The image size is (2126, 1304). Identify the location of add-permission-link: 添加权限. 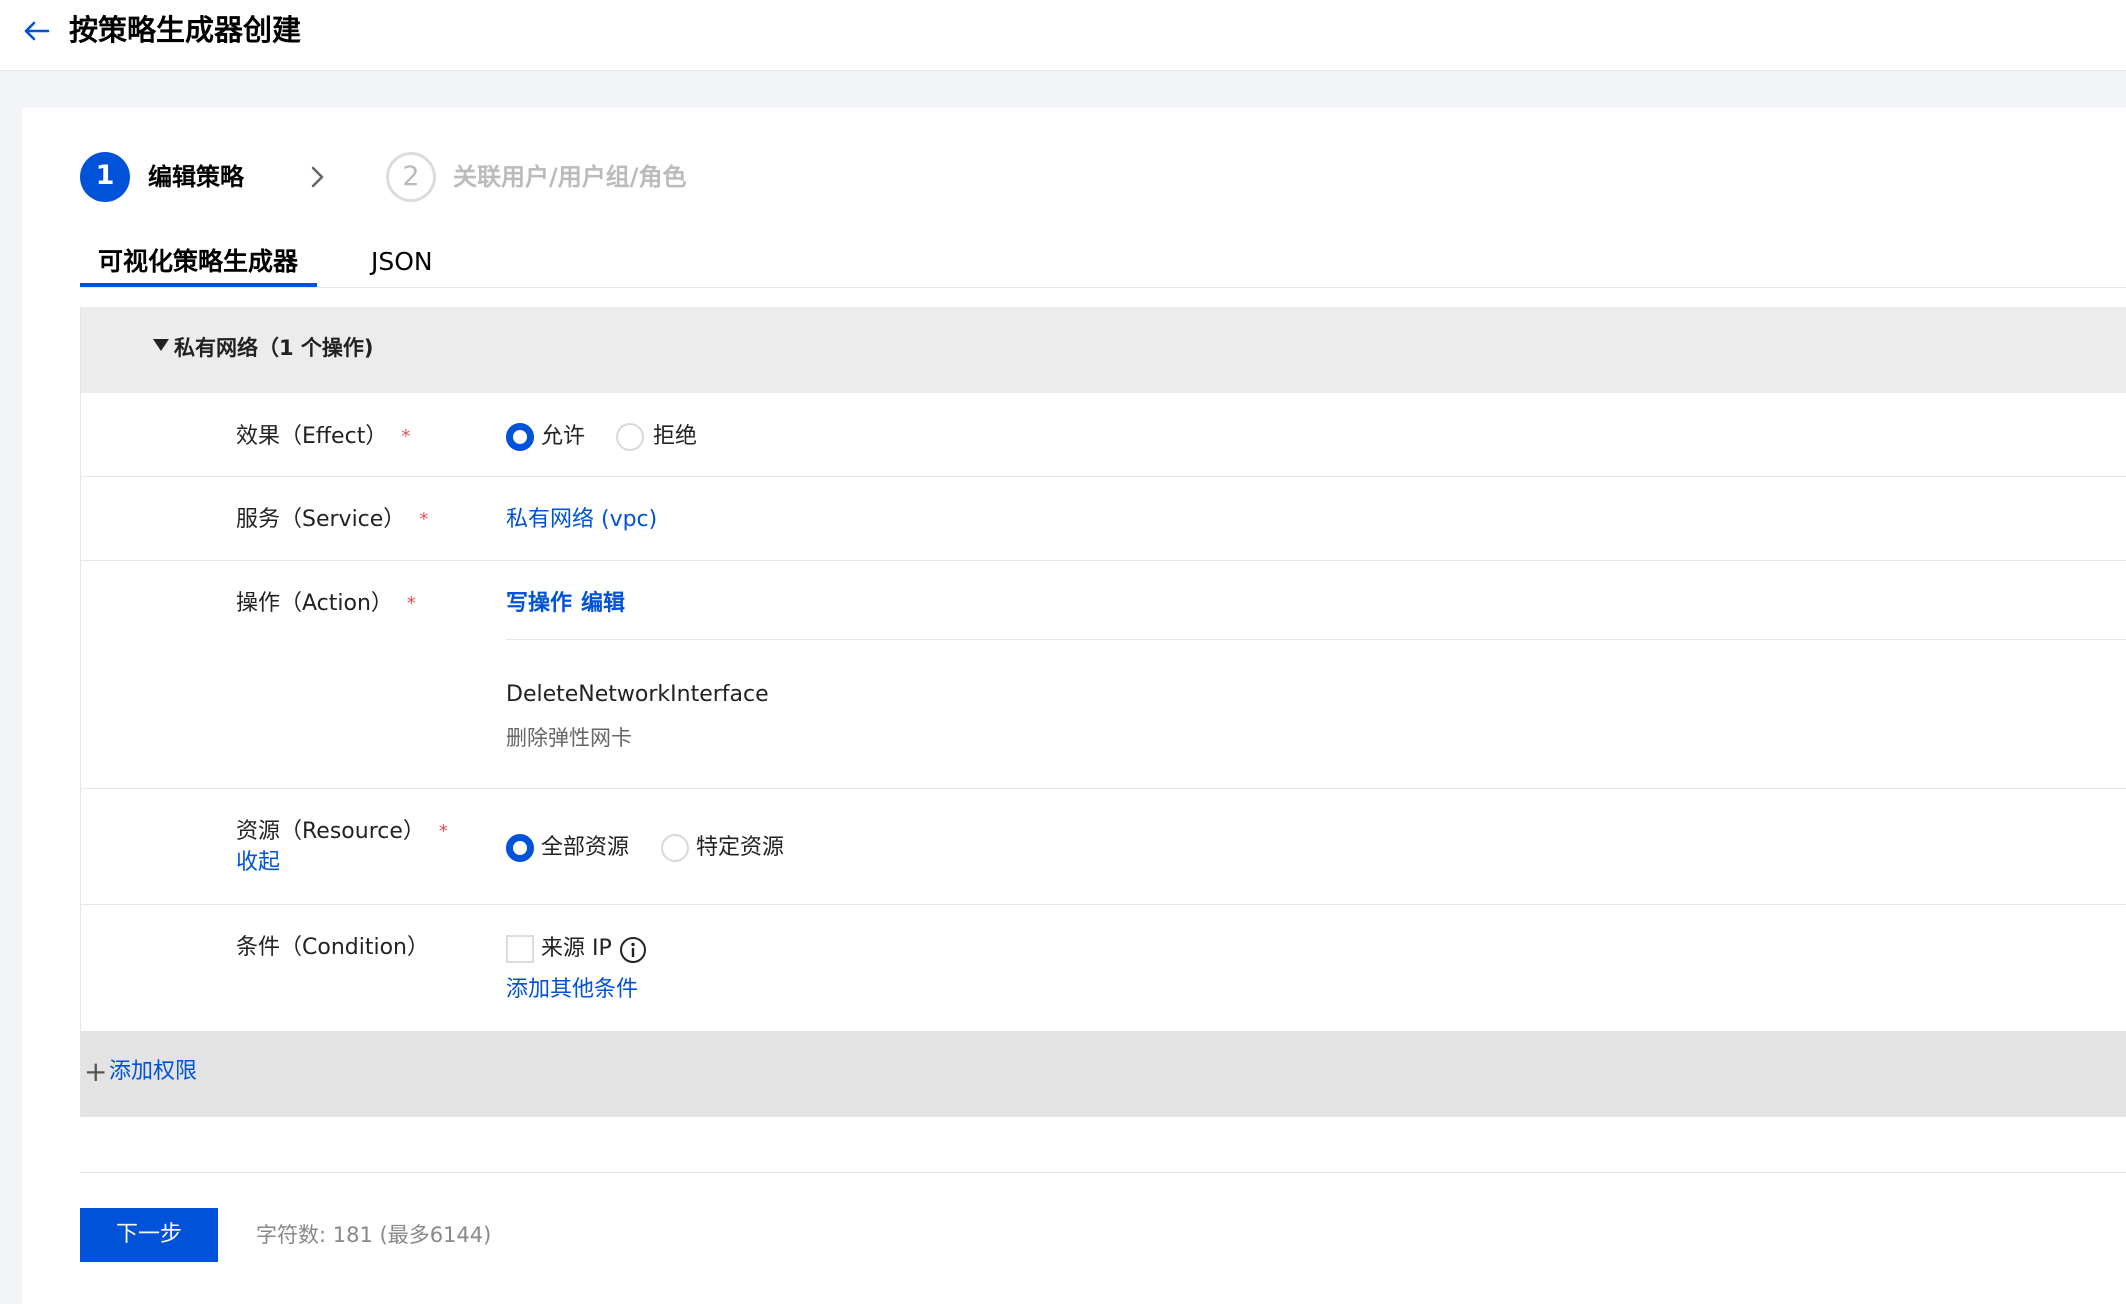
(153, 1072).